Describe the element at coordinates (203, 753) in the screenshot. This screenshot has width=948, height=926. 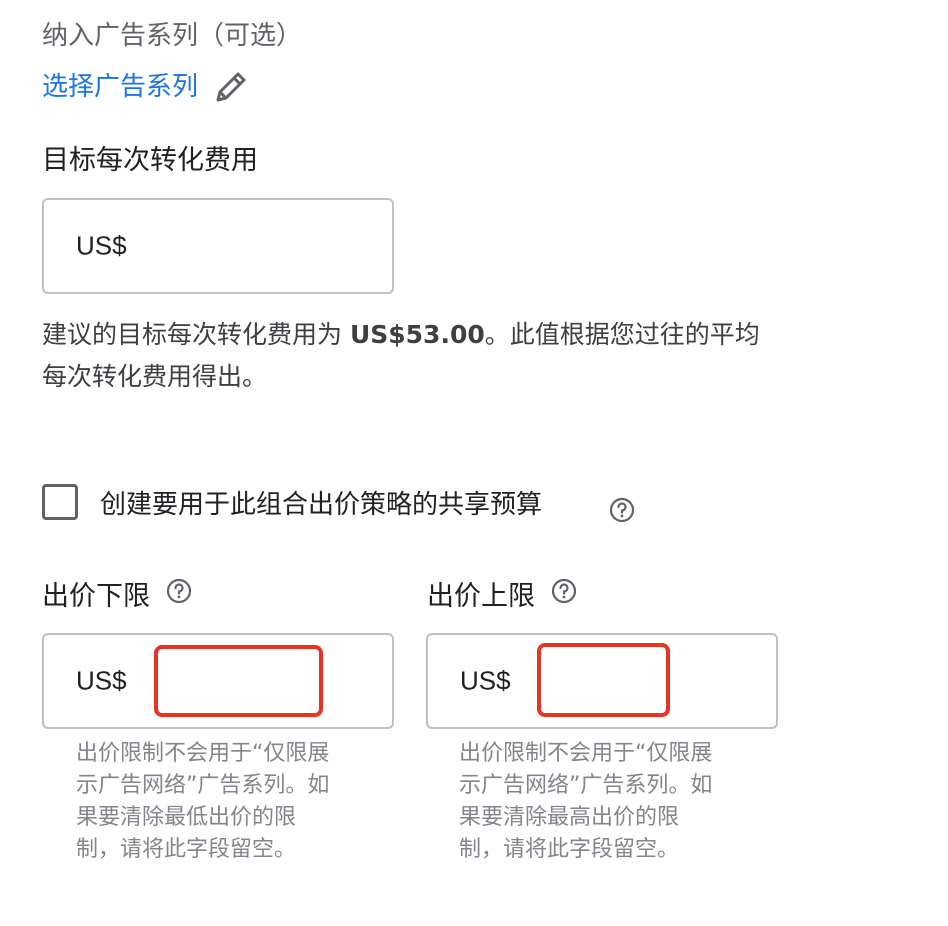
I see `bid-floor-note-line: 出价限制不会用于“仅限展` at that location.